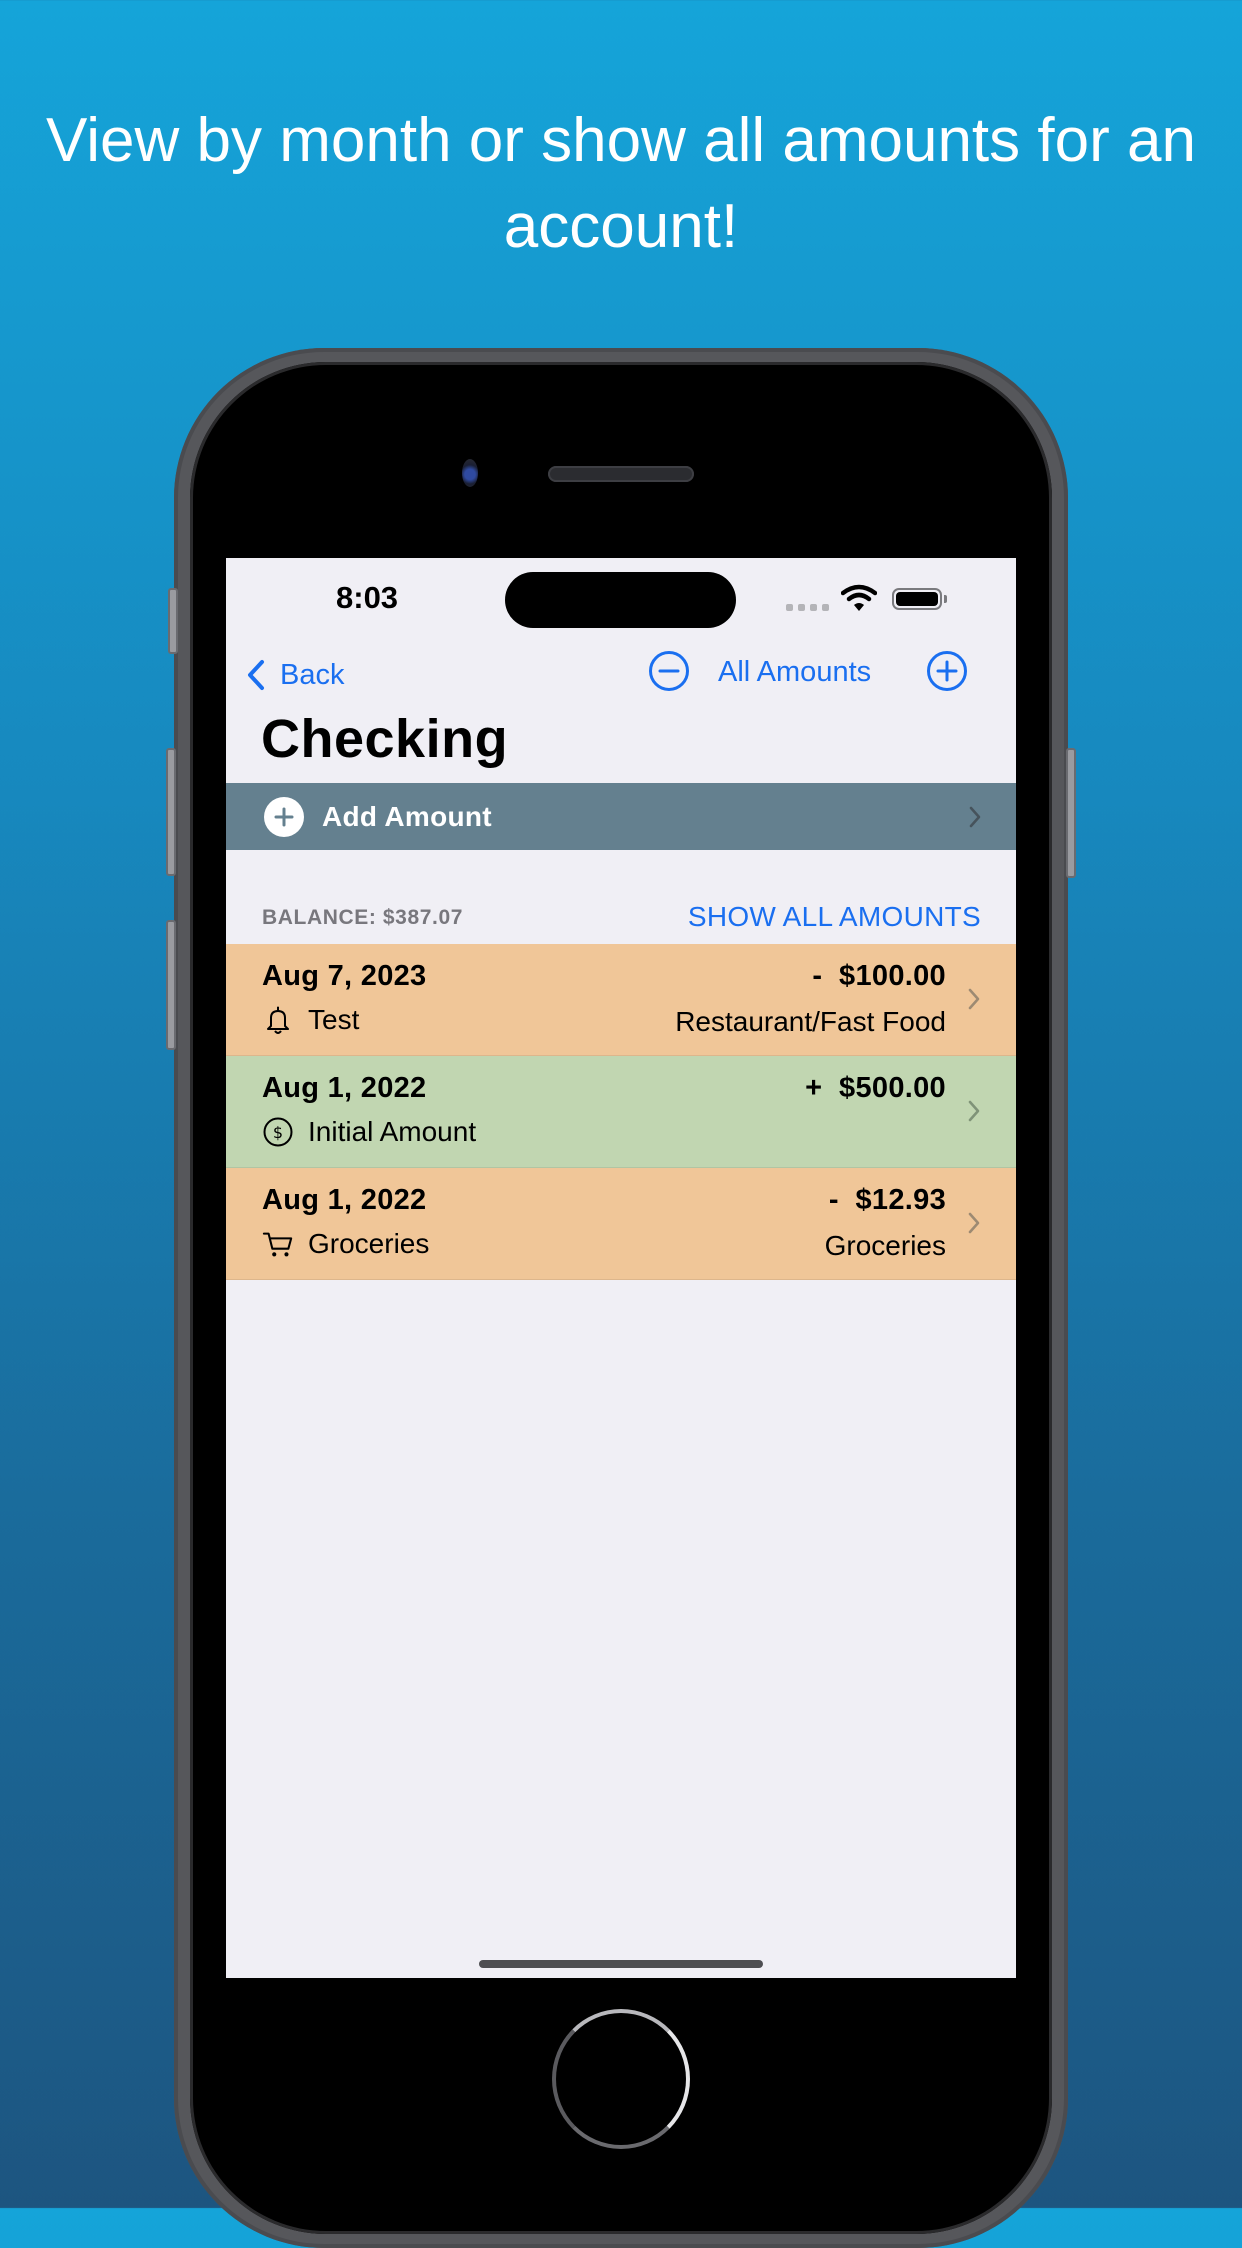 The image size is (1242, 2248). I want to click on cart-icon, so click(277, 1244).